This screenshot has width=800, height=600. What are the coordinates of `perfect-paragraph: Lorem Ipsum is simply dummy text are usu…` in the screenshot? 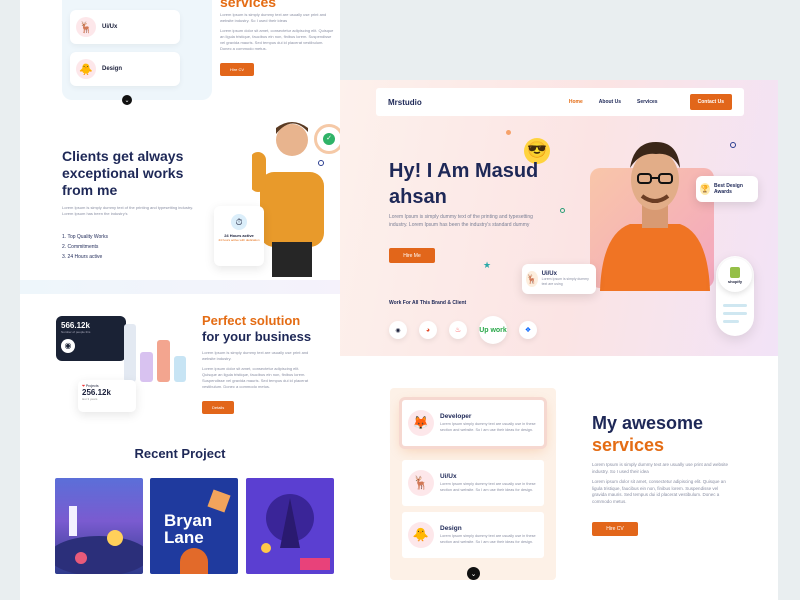 It's located at (255, 355).